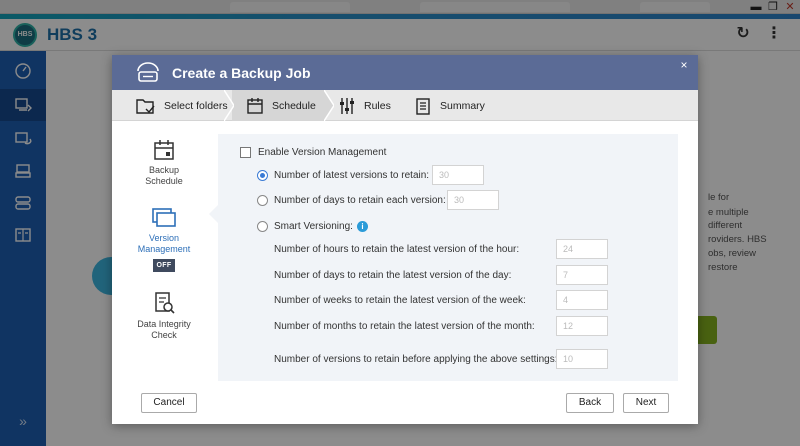 The height and width of the screenshot is (446, 800). I want to click on latest-versions-input: 30, so click(458, 175).